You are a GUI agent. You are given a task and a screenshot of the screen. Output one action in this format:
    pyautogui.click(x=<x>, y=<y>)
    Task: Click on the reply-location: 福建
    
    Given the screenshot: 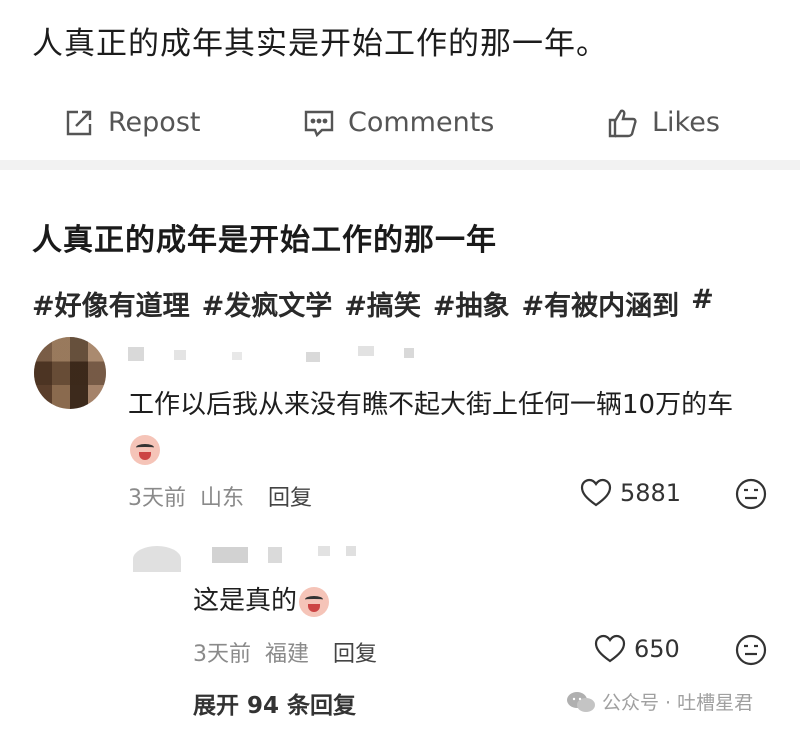 What is the action you would take?
    pyautogui.click(x=287, y=654)
    